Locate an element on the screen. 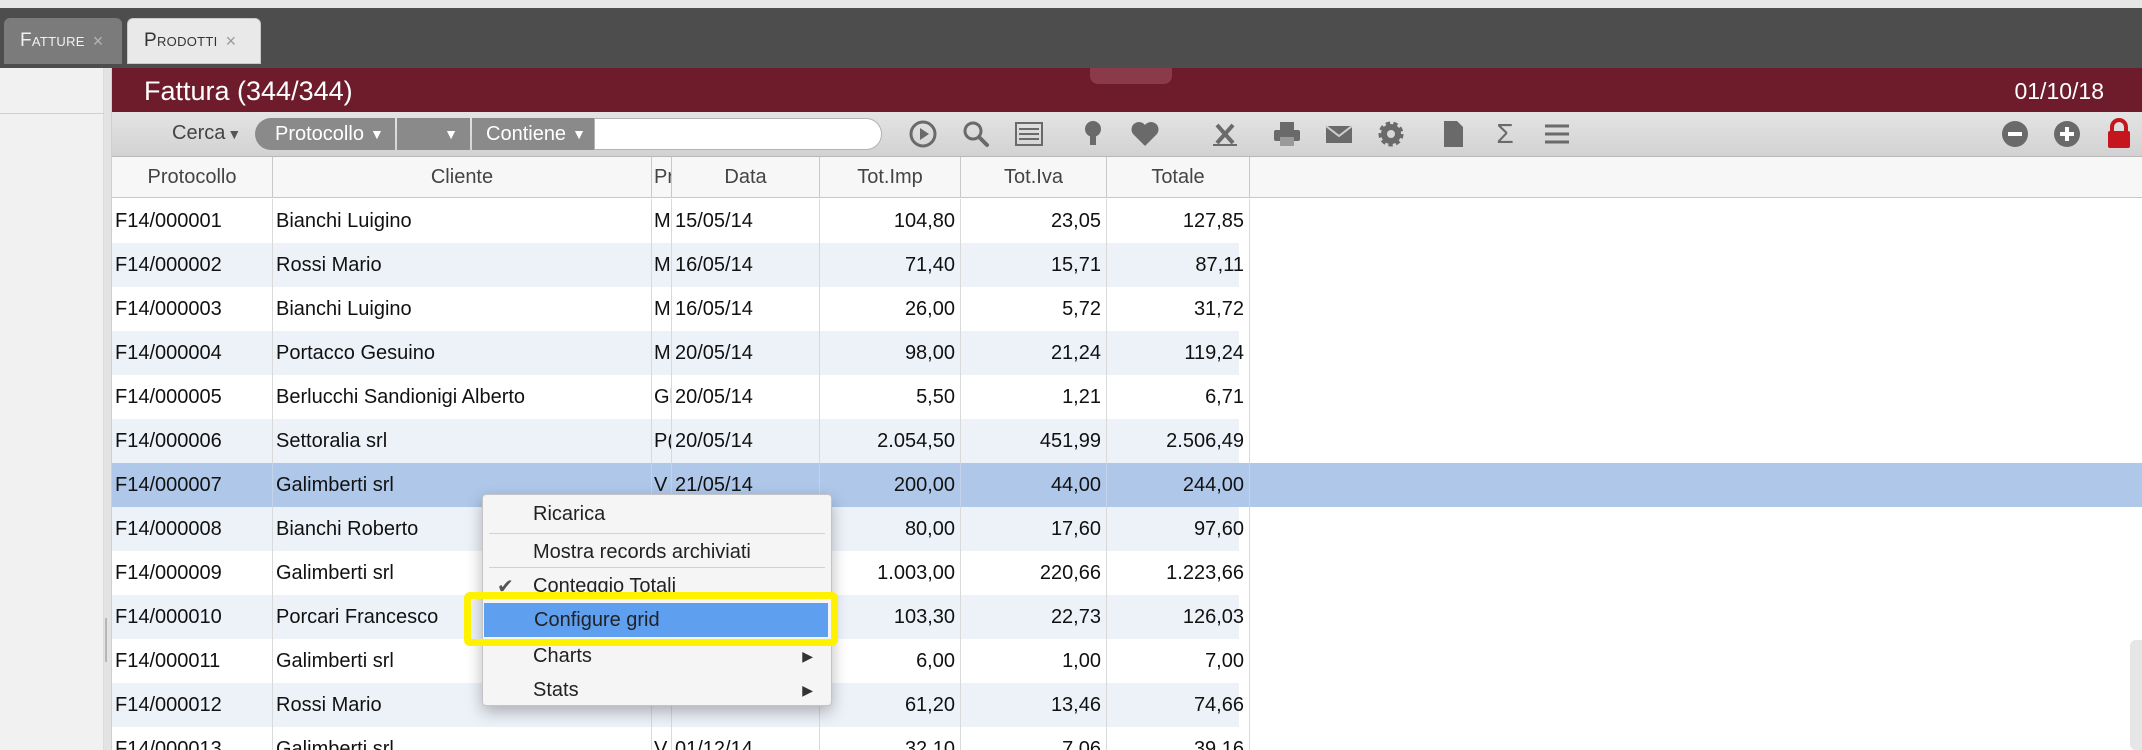 This screenshot has height=750, width=2142. menu-item-conteggio-totali: ✔ Conteggio Totali is located at coordinates (657, 586).